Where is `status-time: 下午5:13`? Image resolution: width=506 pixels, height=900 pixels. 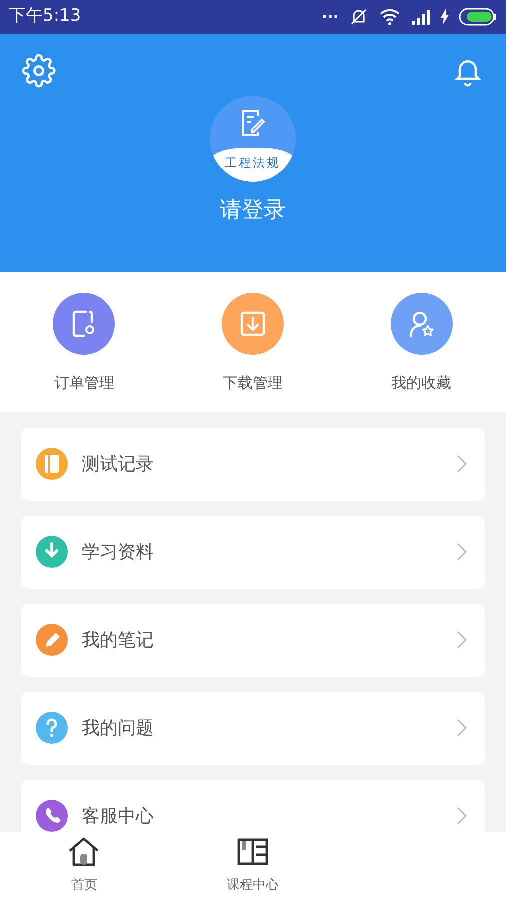 status-time: 下午5:13 is located at coordinates (45, 16).